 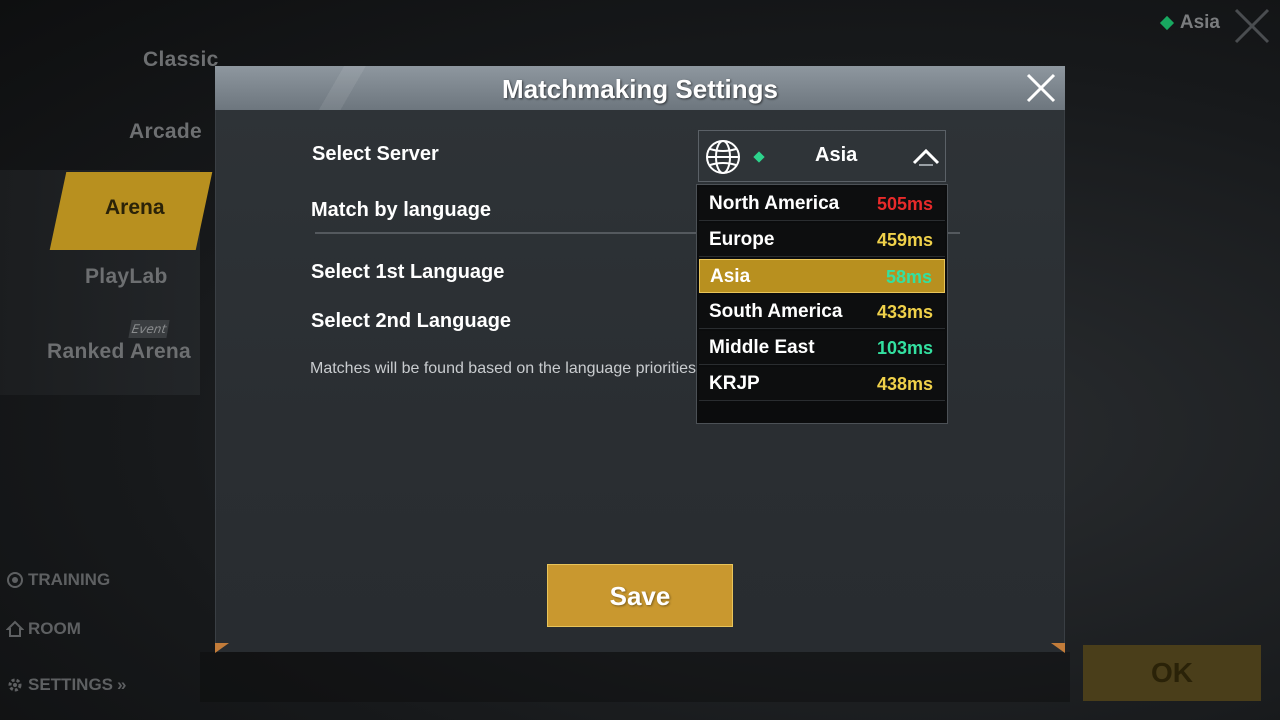 I want to click on first-language-label: Select 1st Language, so click(x=408, y=272).